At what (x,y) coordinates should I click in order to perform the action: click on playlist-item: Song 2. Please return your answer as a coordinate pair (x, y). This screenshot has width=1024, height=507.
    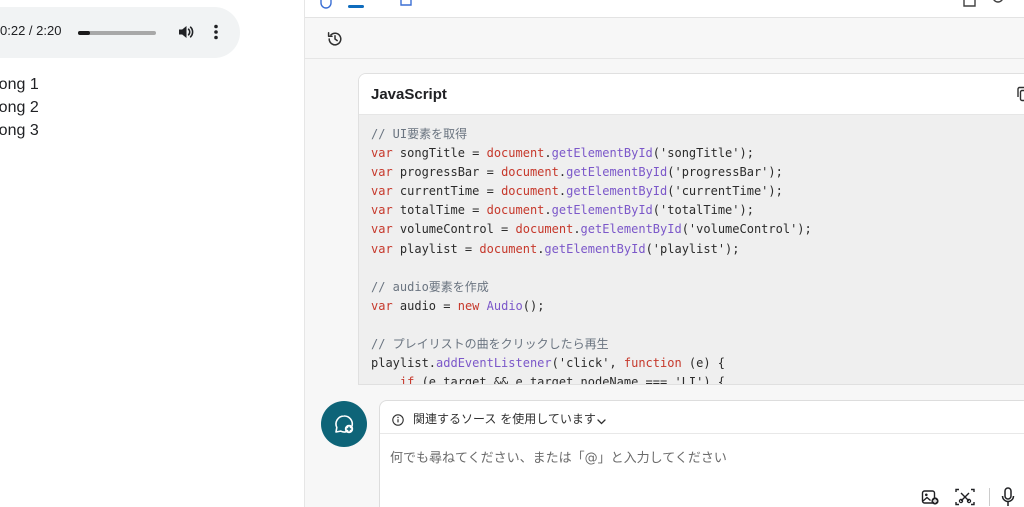
    Looking at the image, I should click on (19, 108).